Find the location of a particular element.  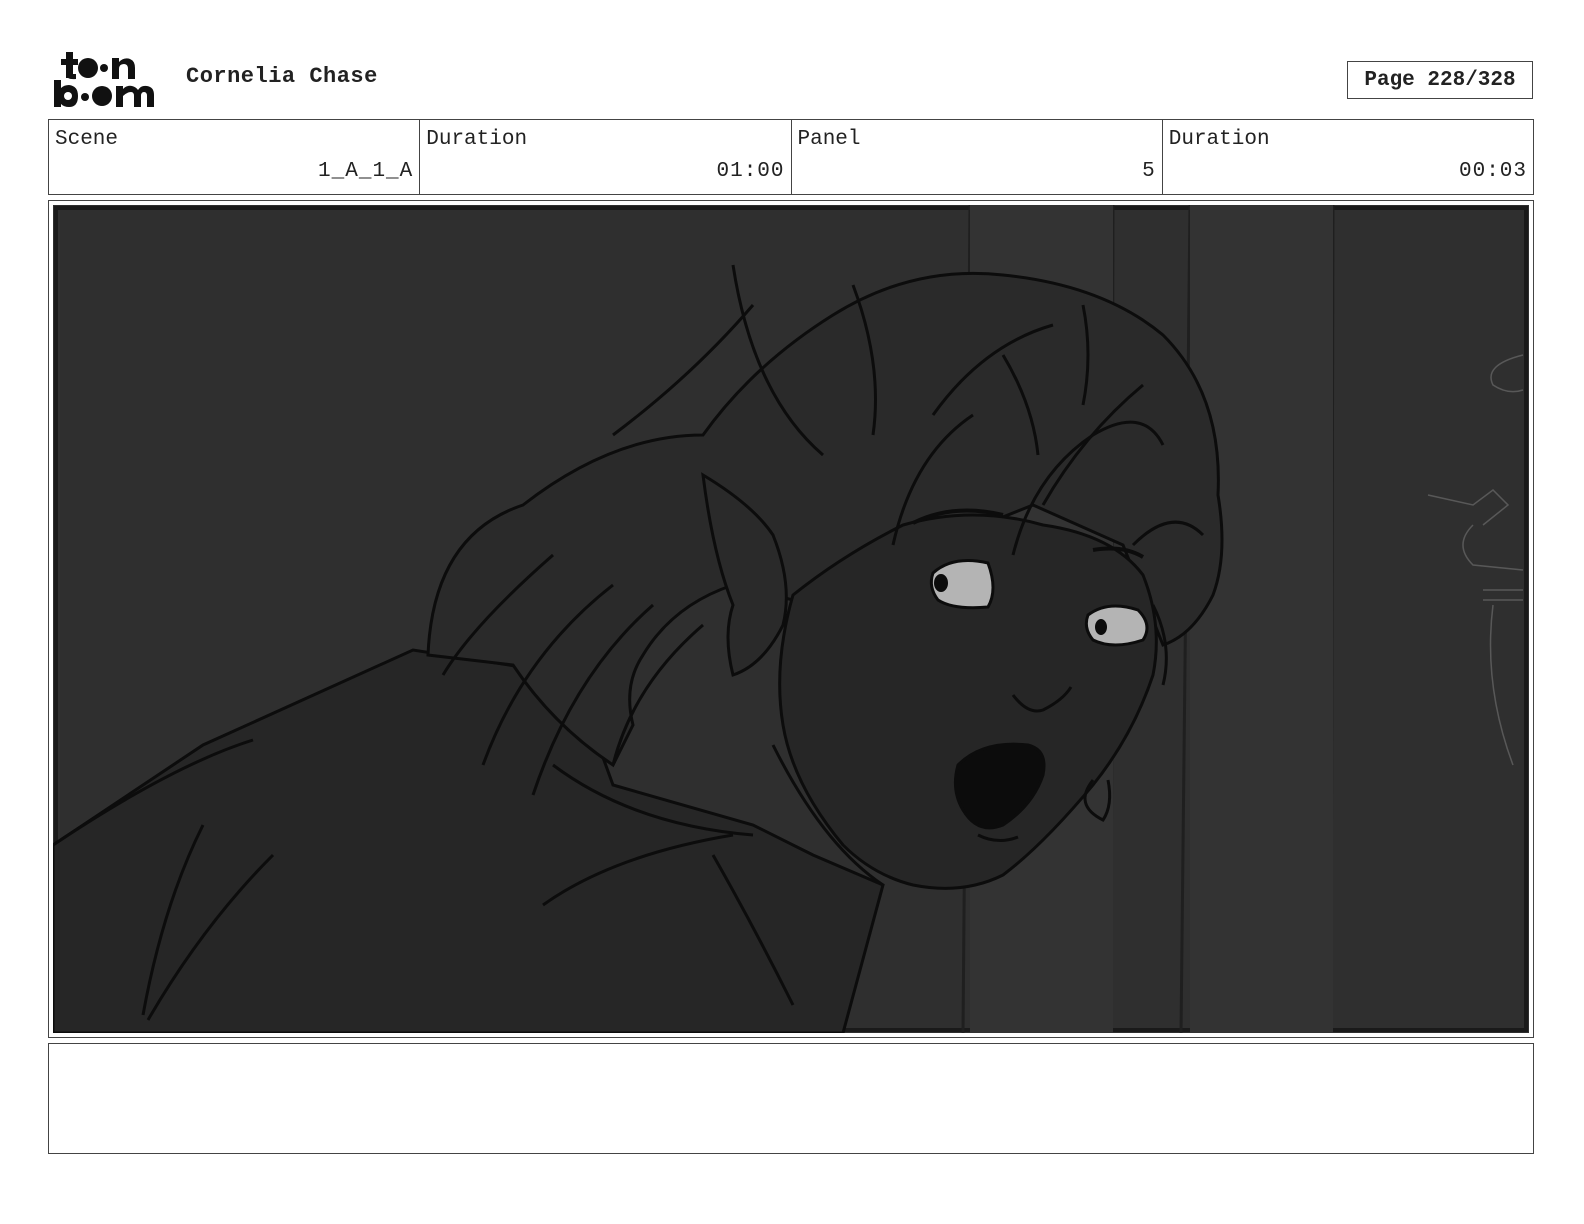

scene-duration-label: Duration is located at coordinates (477, 139).